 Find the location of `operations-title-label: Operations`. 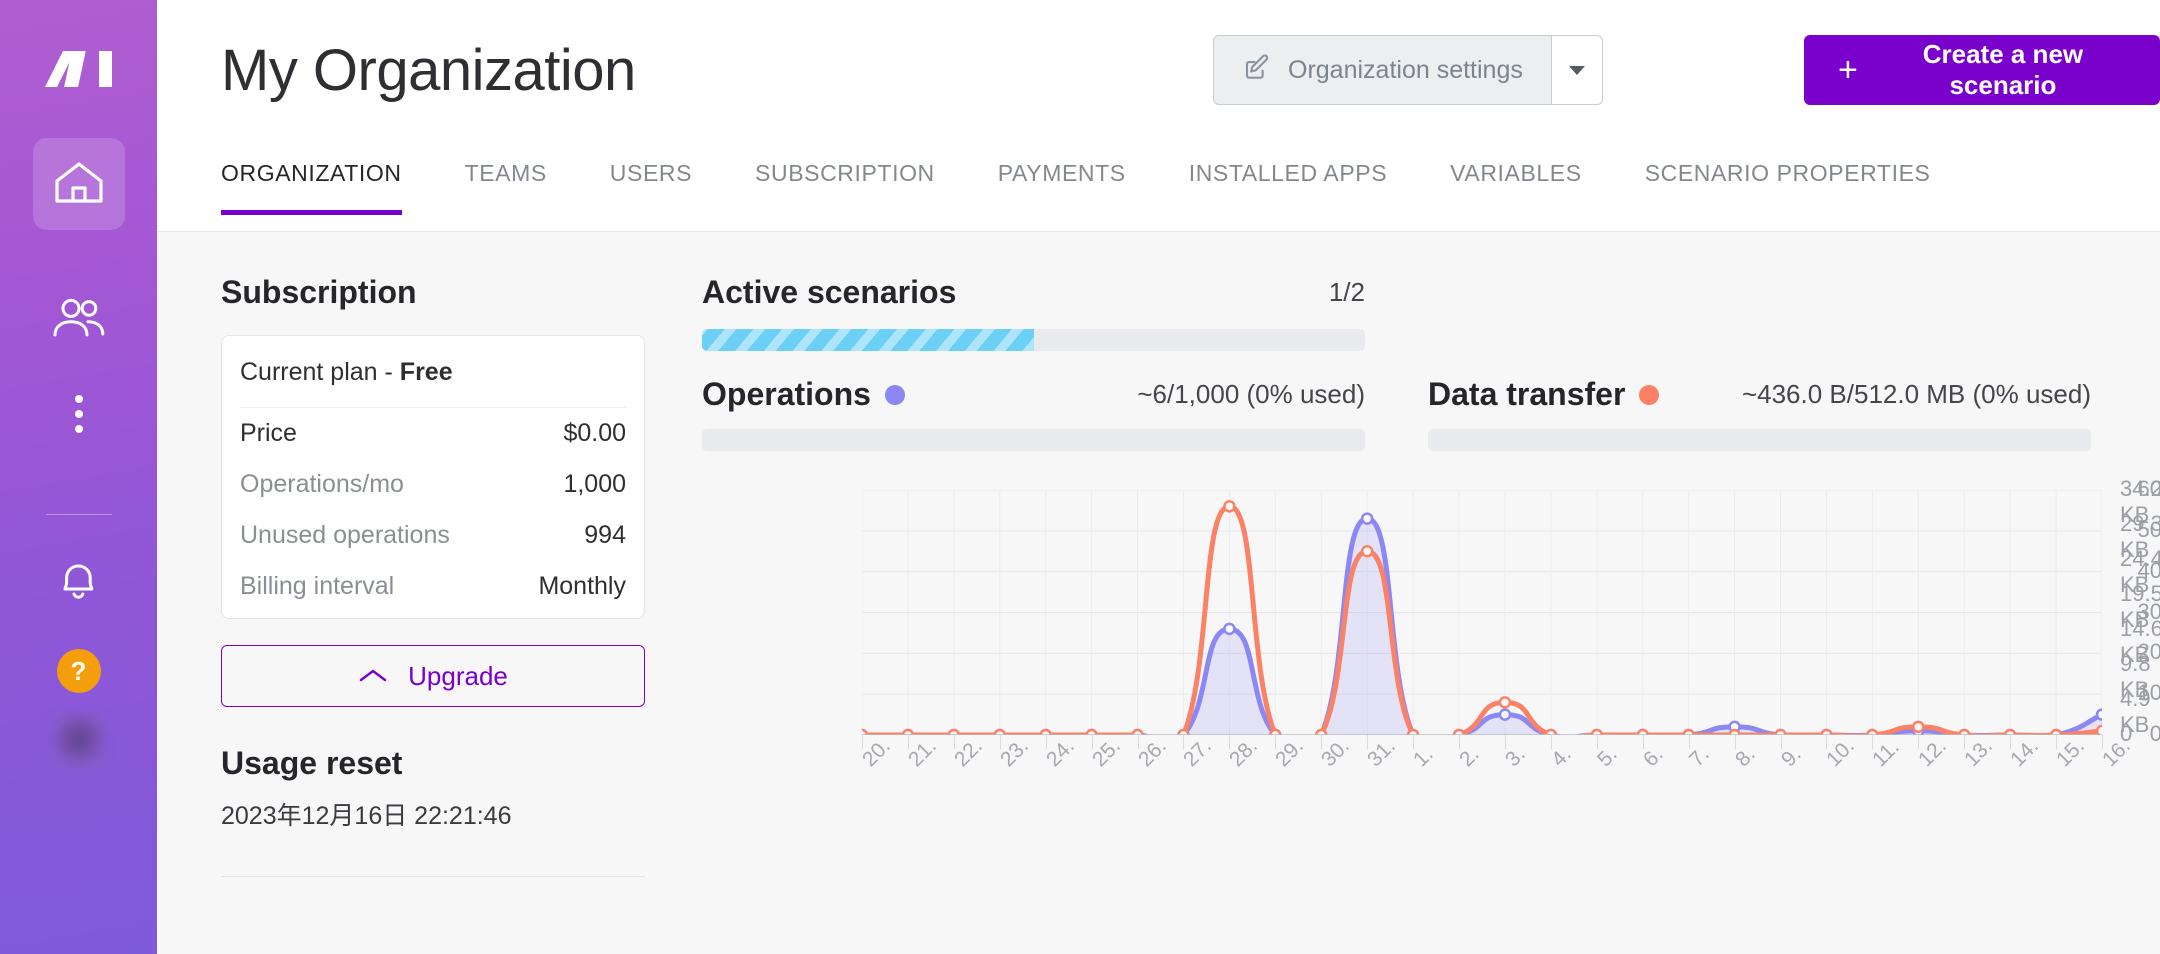

operations-title-label: Operations is located at coordinates (786, 394).